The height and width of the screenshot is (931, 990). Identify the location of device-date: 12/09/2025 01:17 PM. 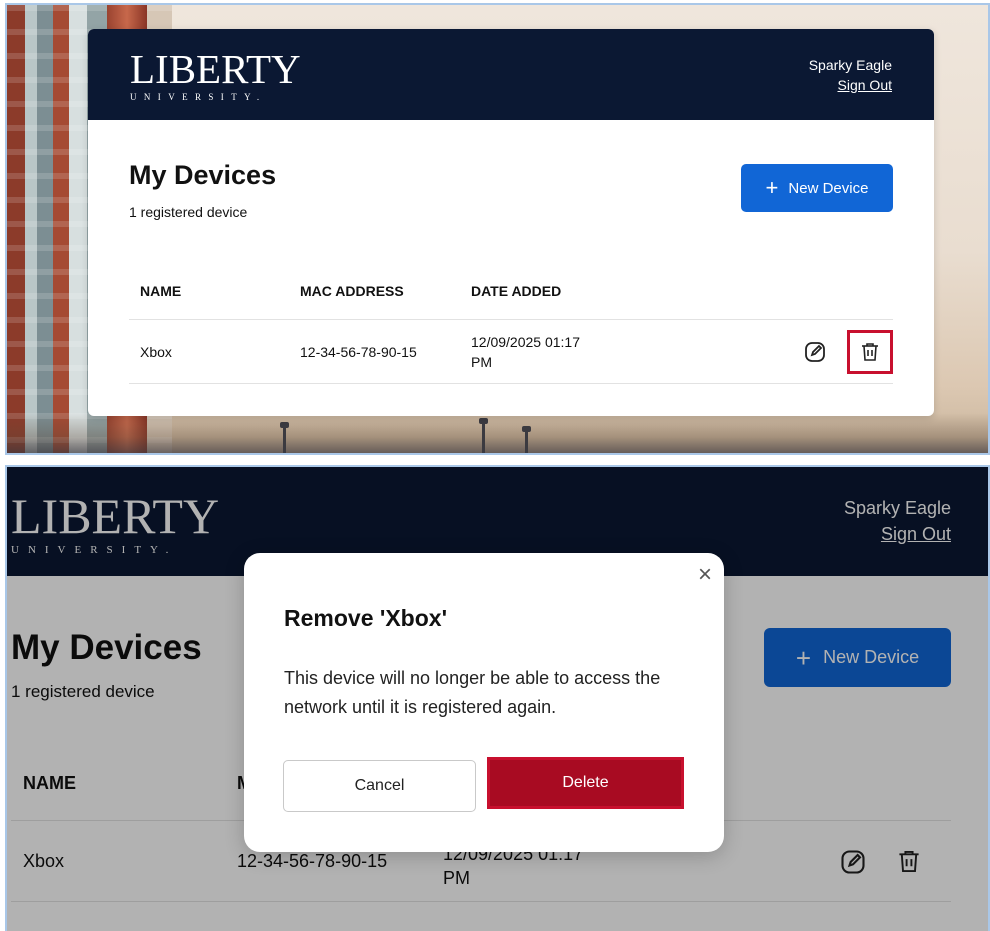
(556, 352).